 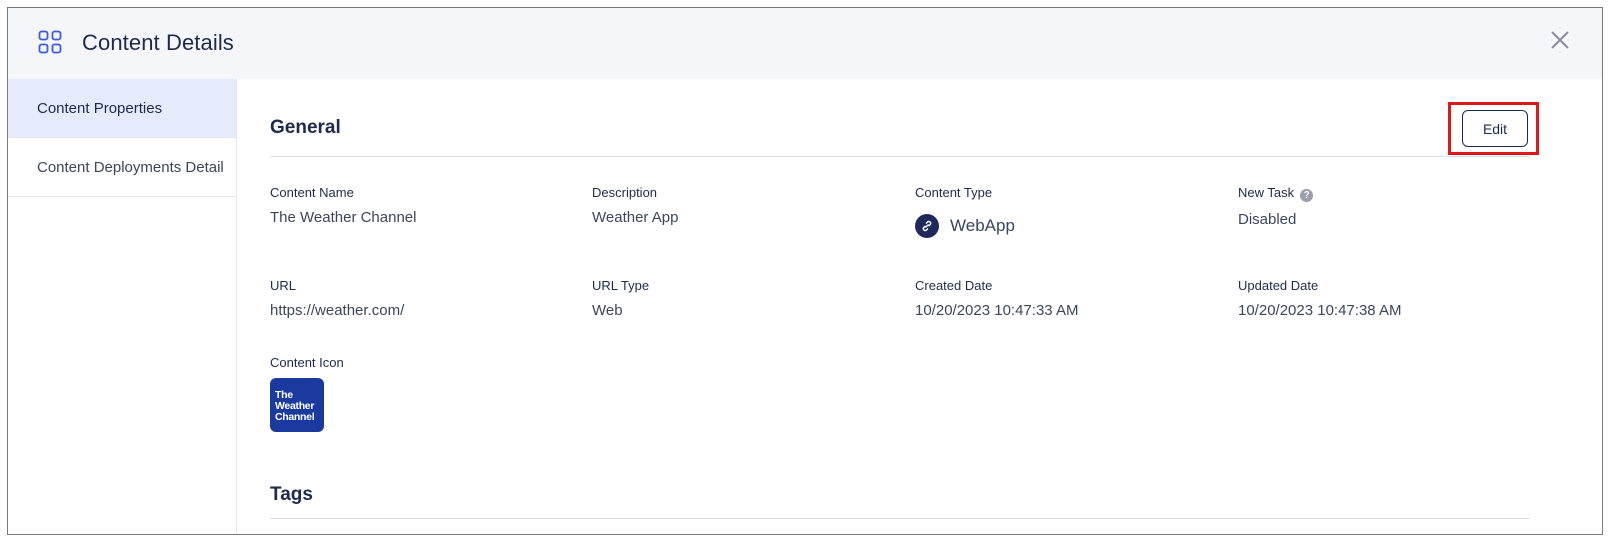 What do you see at coordinates (635, 217) in the screenshot?
I see `field-value: Weather App` at bounding box center [635, 217].